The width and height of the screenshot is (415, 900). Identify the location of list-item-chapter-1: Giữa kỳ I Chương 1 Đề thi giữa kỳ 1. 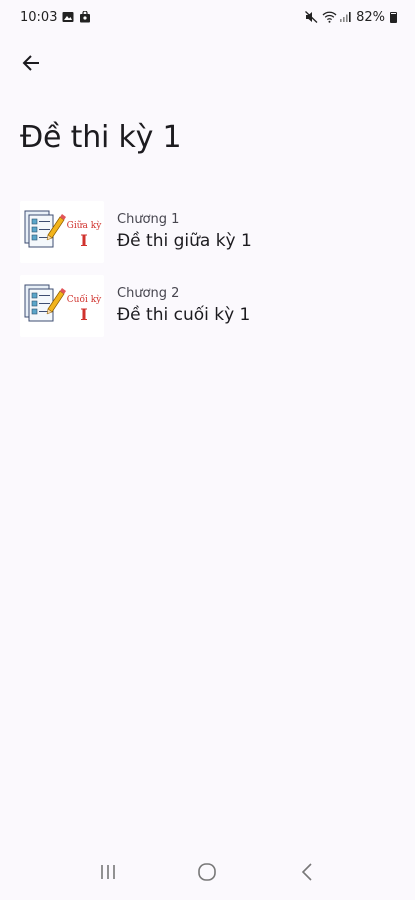
(207, 232).